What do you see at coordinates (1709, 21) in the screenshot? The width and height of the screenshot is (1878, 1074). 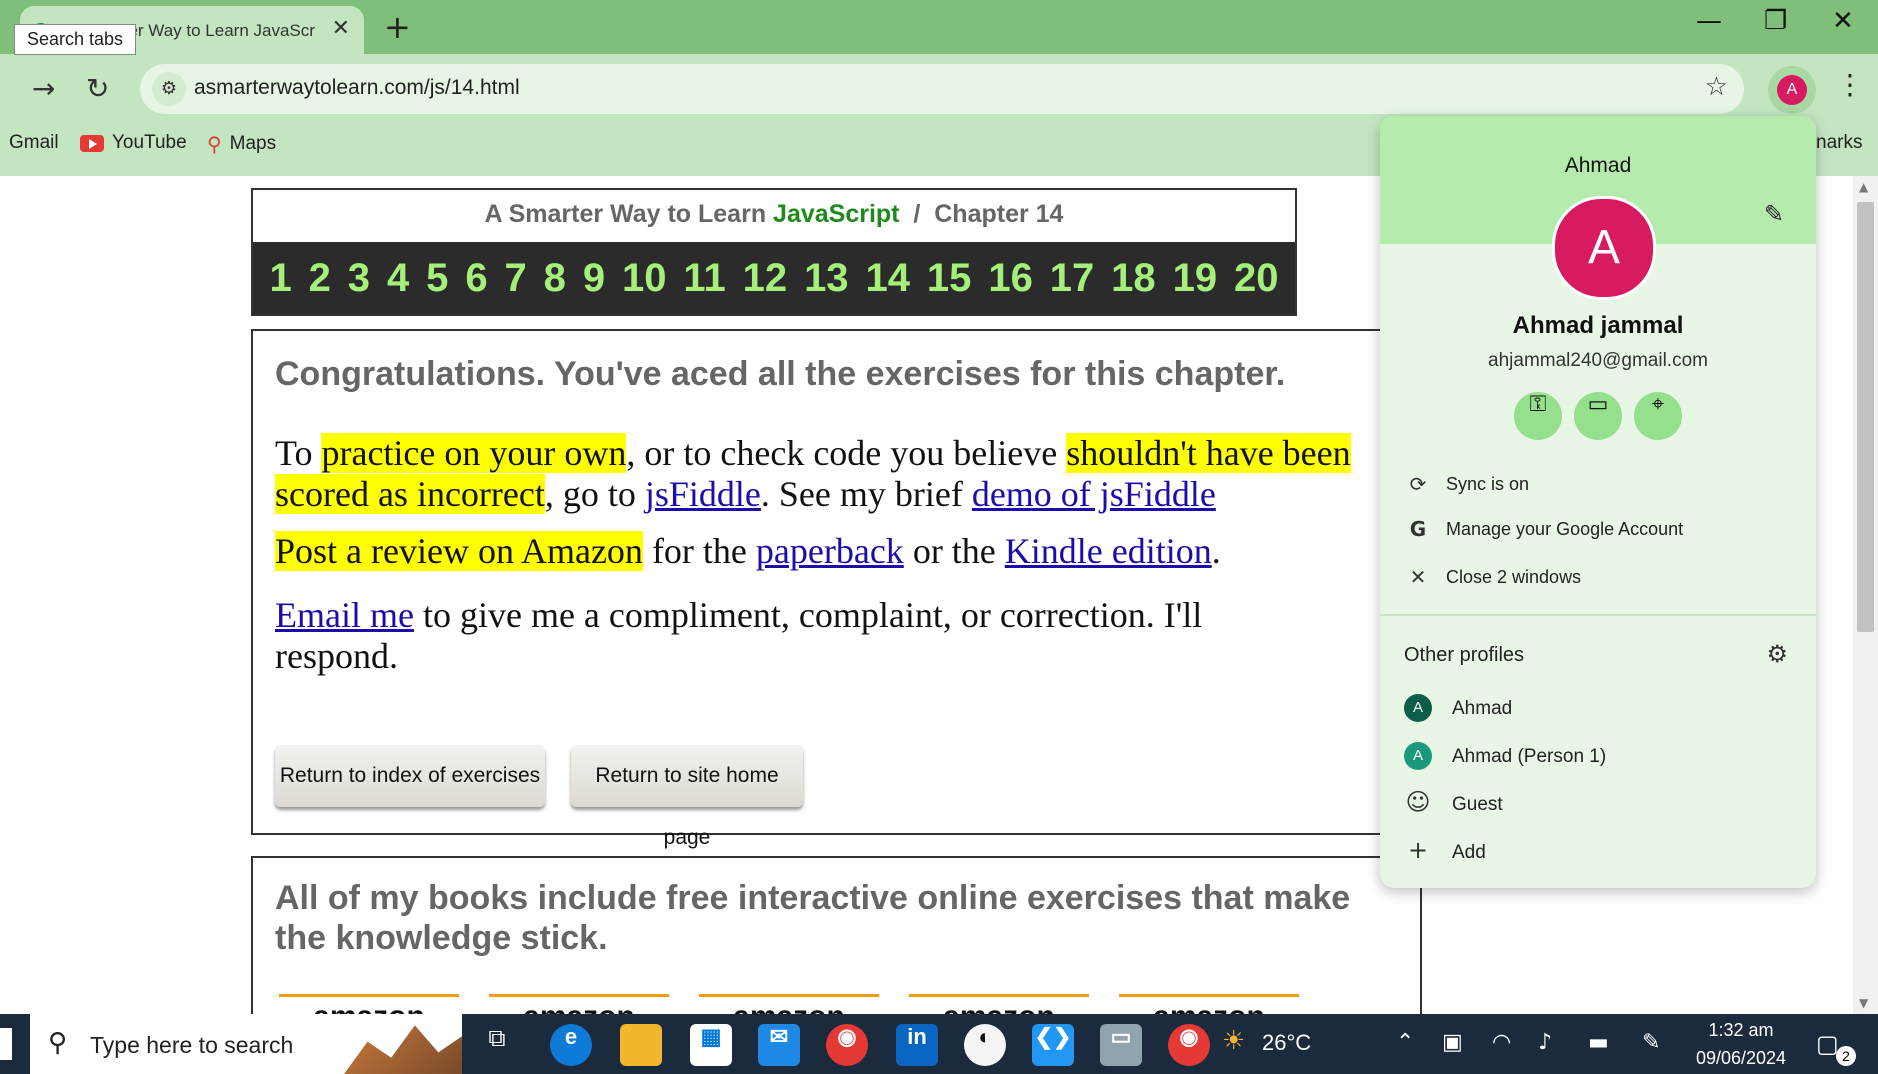 I see `minimize-icon: —` at bounding box center [1709, 21].